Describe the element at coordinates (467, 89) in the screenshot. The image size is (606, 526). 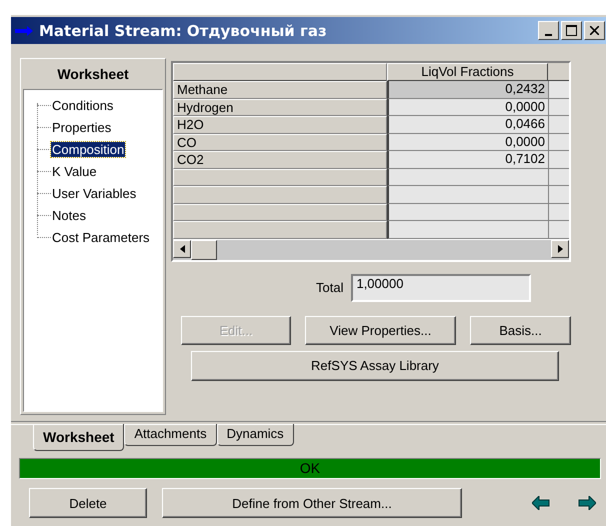
I see `fraction-cell: 0,2432` at that location.